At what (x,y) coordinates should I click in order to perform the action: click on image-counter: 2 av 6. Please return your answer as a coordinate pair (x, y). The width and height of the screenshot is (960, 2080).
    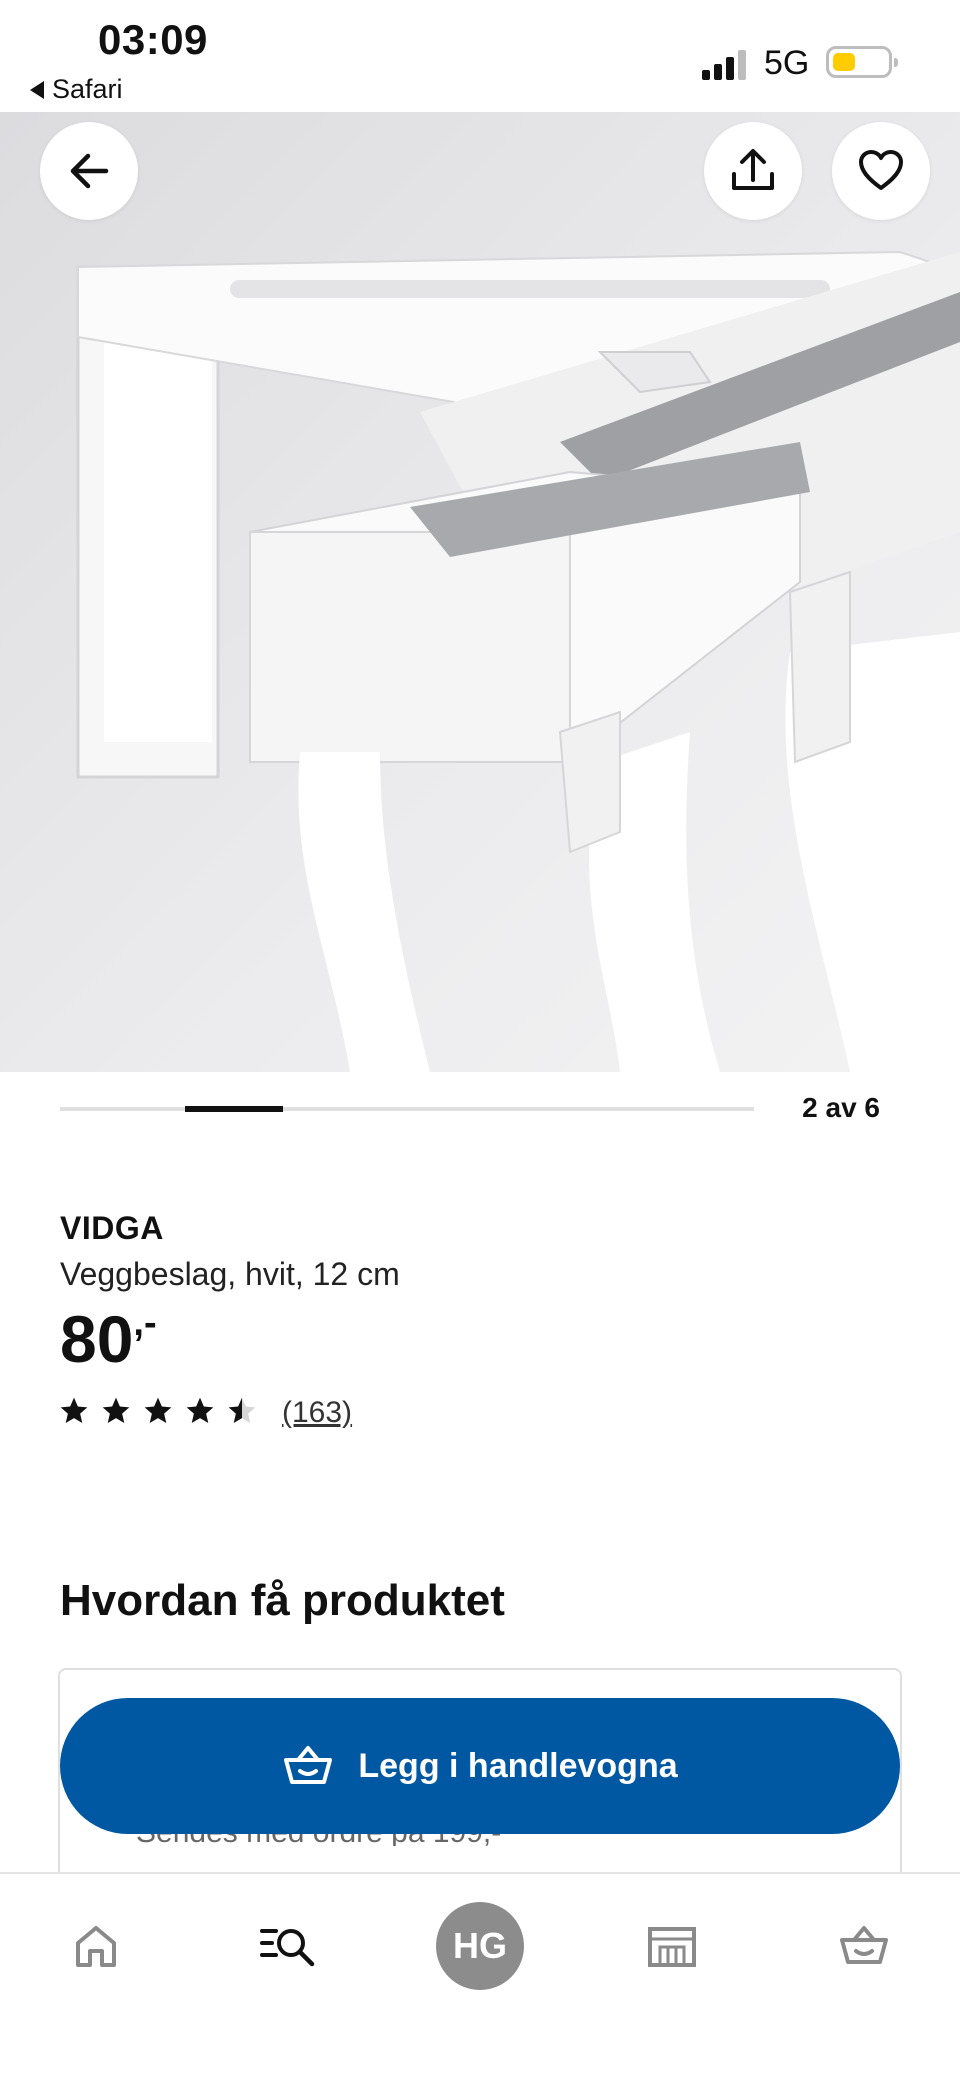
    Looking at the image, I should click on (841, 1107).